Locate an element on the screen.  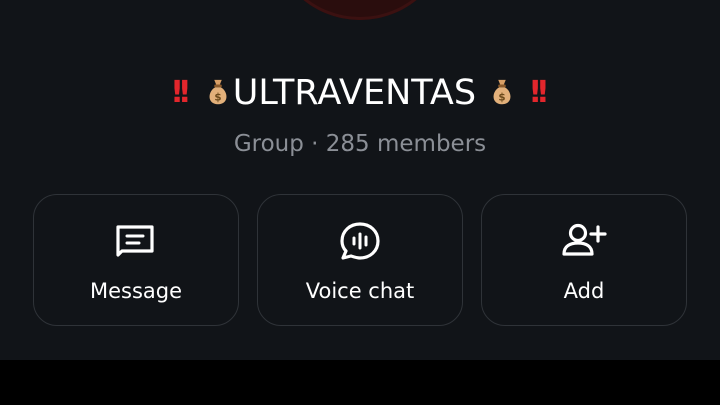
add-member-icon is located at coordinates (584, 239).